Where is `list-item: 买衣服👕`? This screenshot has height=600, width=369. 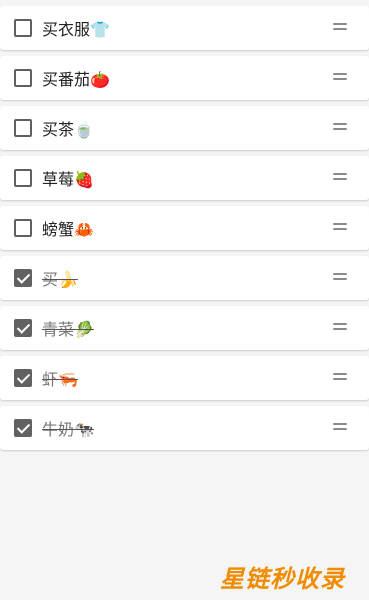
list-item: 买衣服👕 is located at coordinates (184, 28).